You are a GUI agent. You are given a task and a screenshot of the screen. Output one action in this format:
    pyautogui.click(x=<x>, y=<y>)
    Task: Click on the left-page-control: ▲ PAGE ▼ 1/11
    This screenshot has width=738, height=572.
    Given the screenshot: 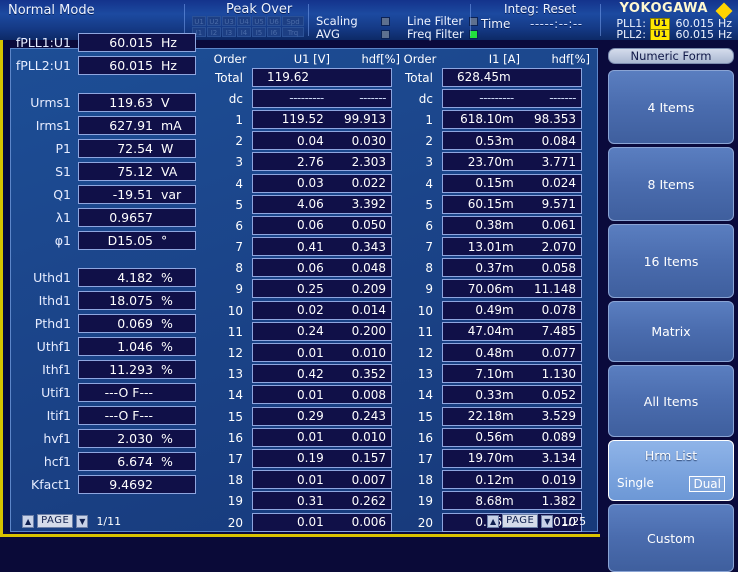 What is the action you would take?
    pyautogui.click(x=71, y=521)
    